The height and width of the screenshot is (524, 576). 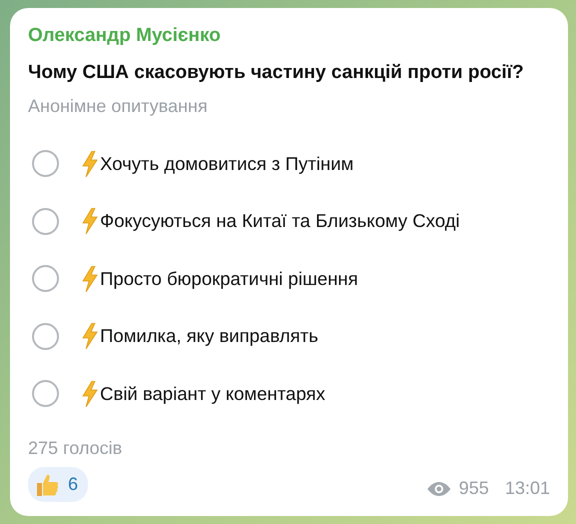 What do you see at coordinates (58, 484) in the screenshot?
I see `reaction-button: 6` at bounding box center [58, 484].